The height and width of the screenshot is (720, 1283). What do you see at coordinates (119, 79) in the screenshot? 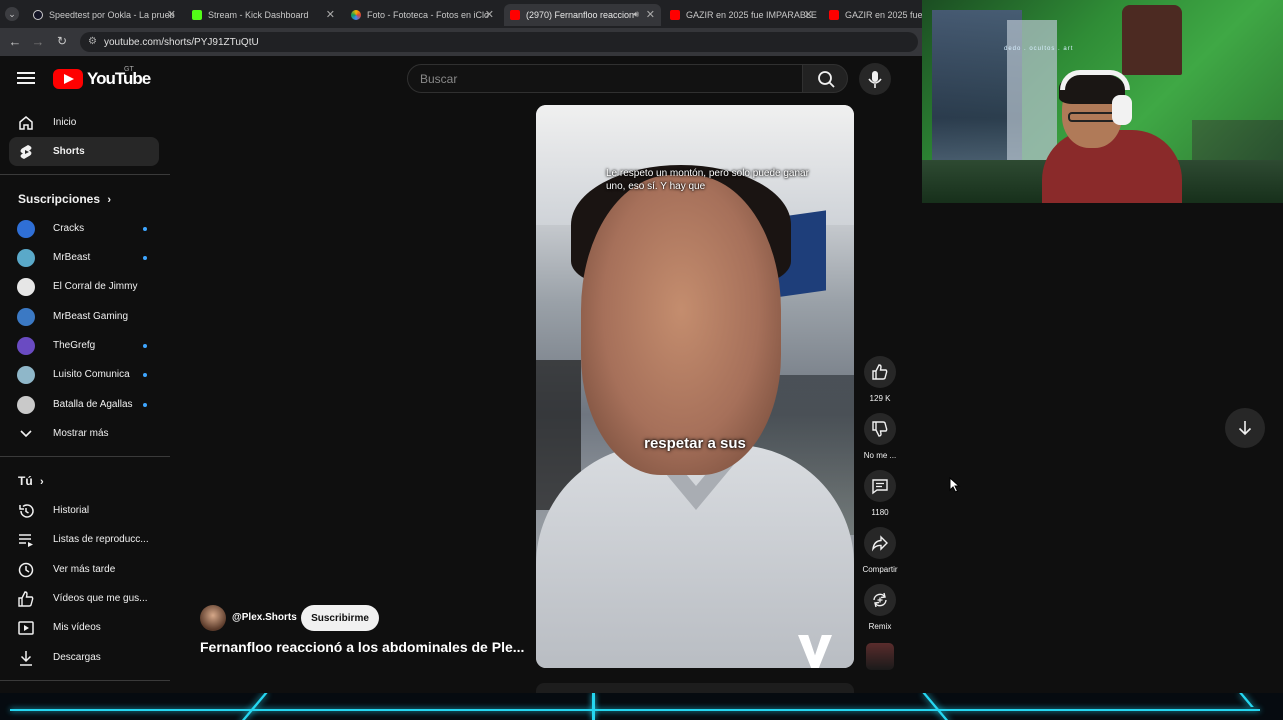
I see `youtube-logo-text: YouTube` at bounding box center [119, 79].